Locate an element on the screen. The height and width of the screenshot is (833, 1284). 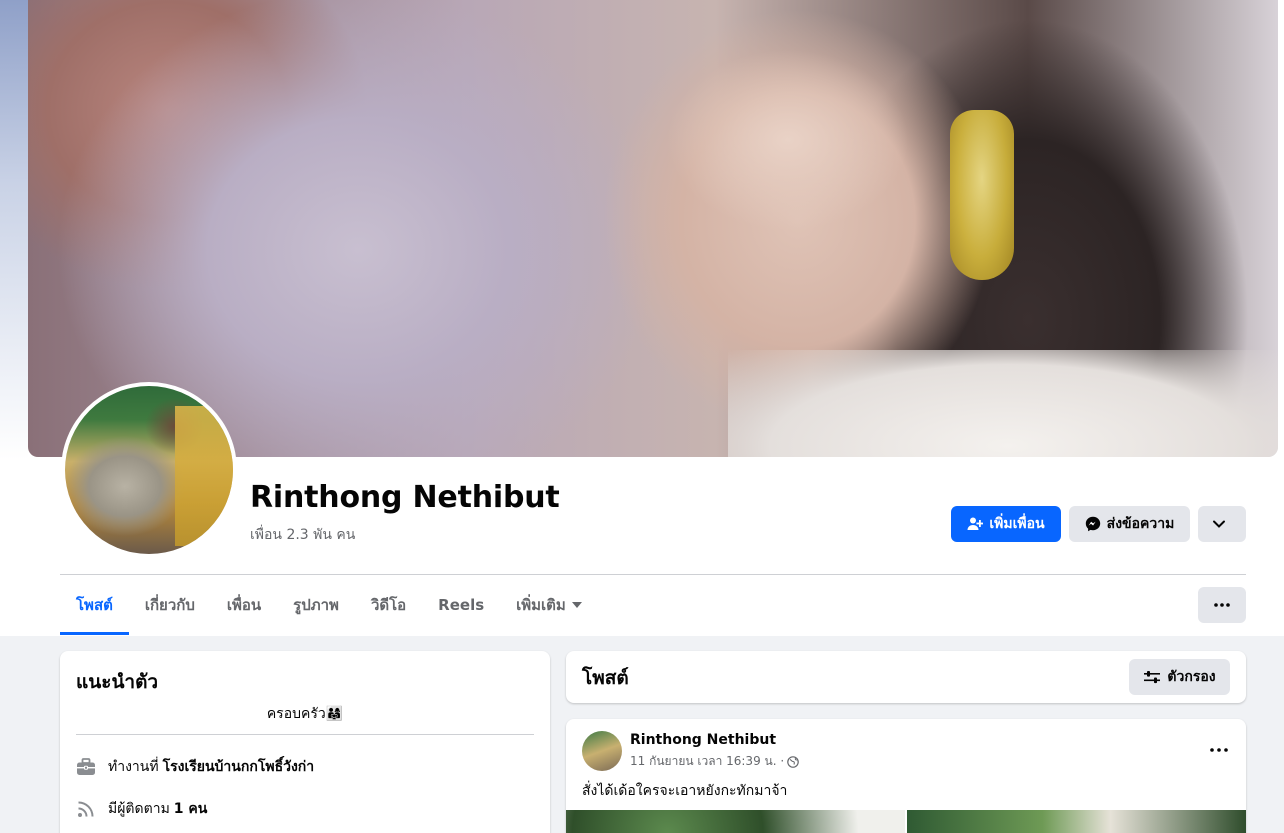
tab-posts: โพสต์ is located at coordinates (94, 605).